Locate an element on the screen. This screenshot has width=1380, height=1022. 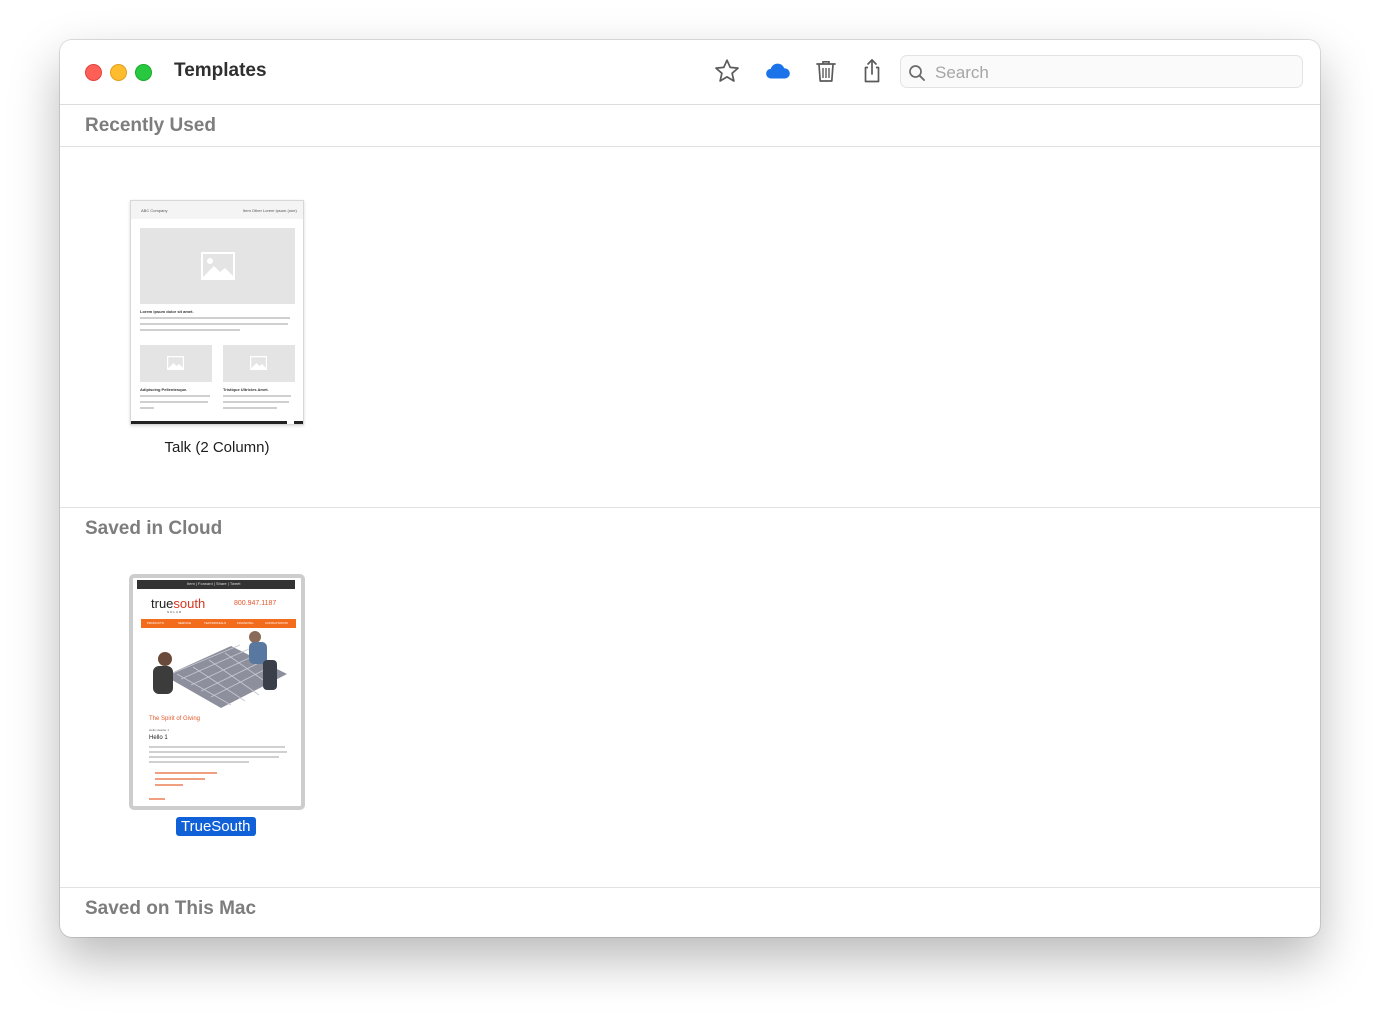
preview-col2-heading: Tristique Ultricies Amet. is located at coordinates (246, 389).